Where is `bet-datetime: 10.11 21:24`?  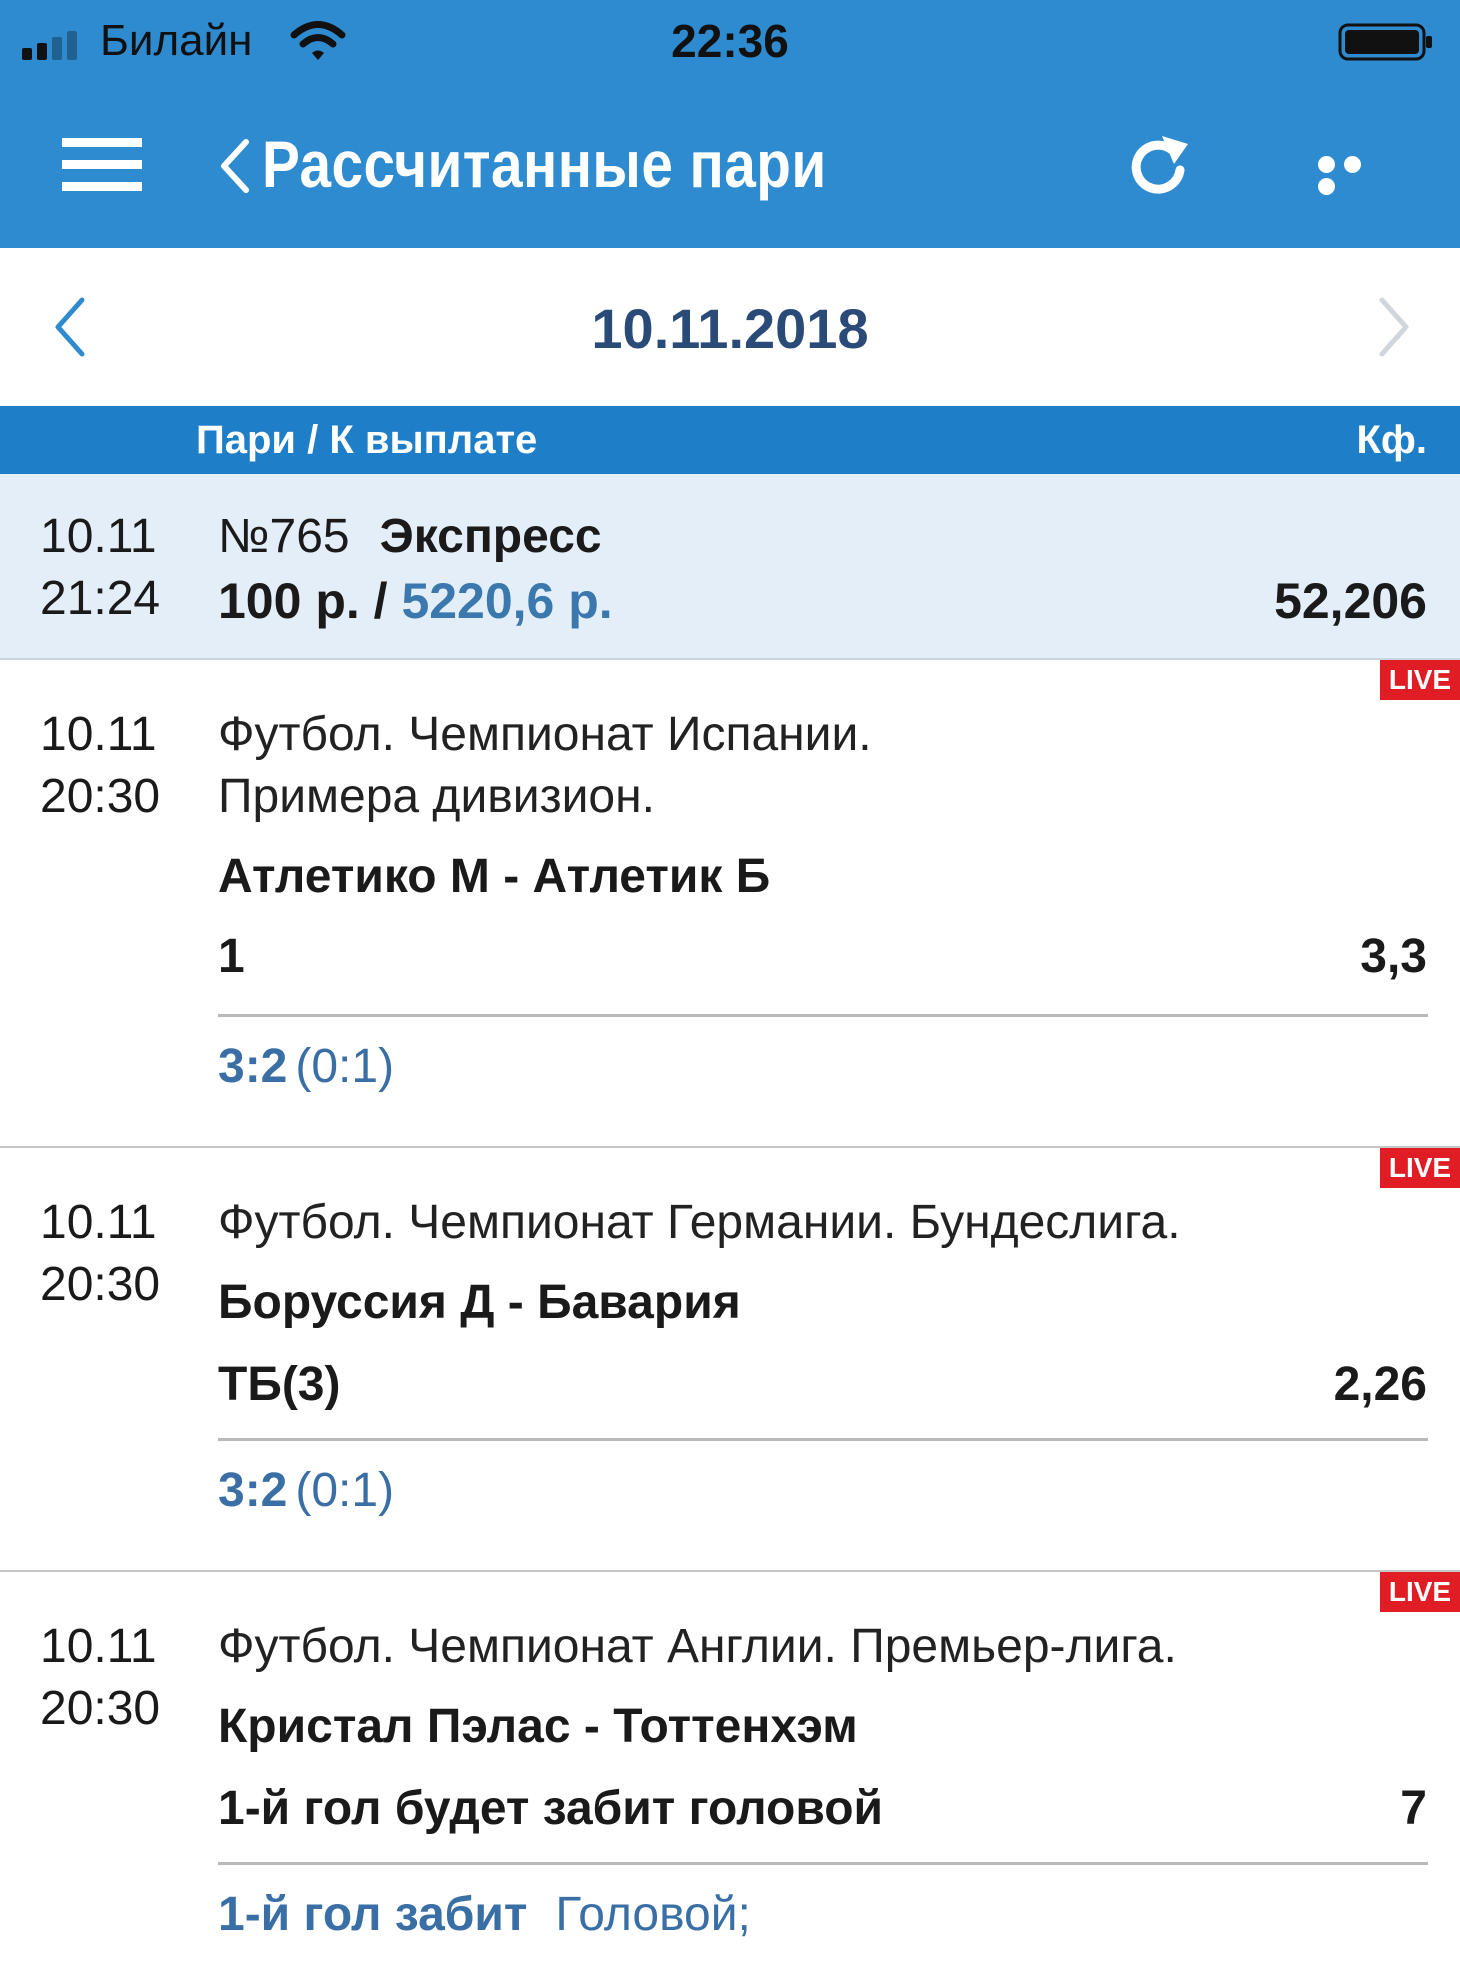
bet-datetime: 10.11 21:24 is located at coordinates (100, 568).